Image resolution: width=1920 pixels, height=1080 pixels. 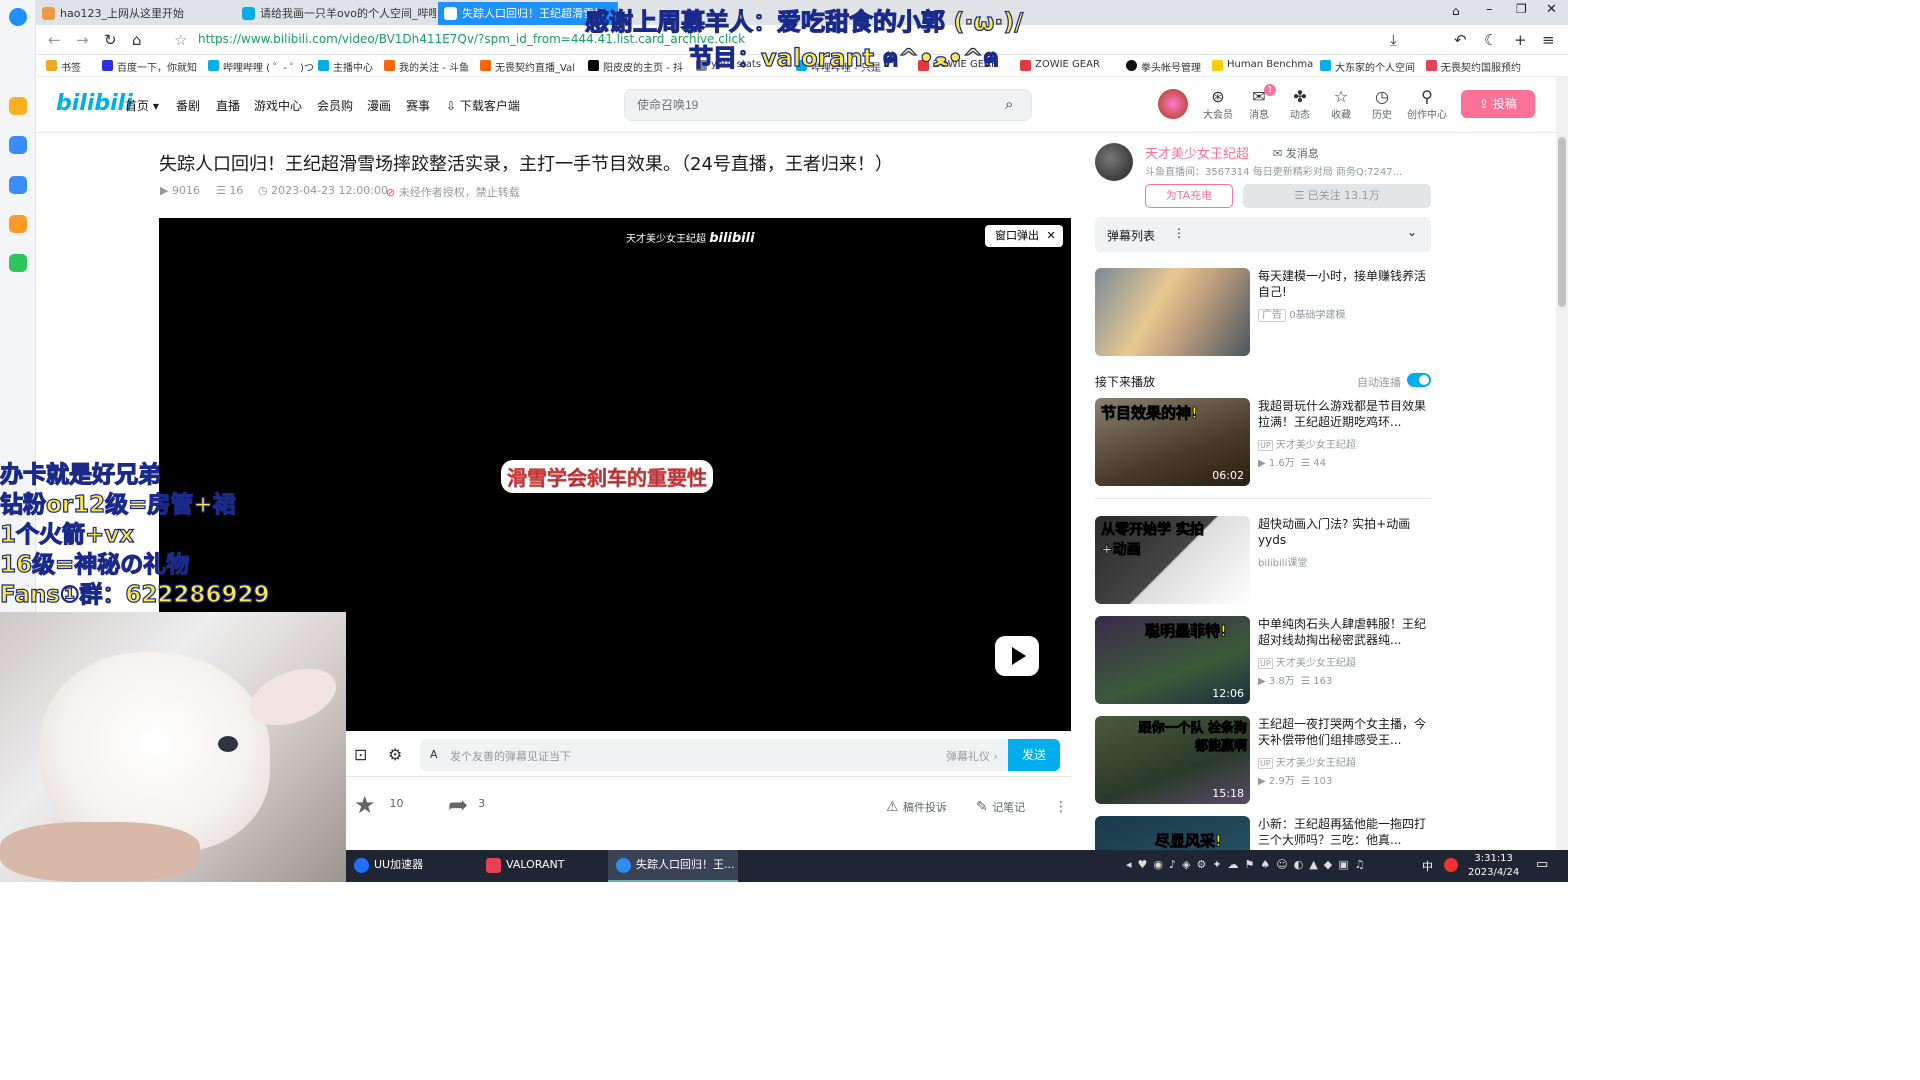 I want to click on follow-button: ☰ 已关注 13.1万, so click(x=1337, y=196).